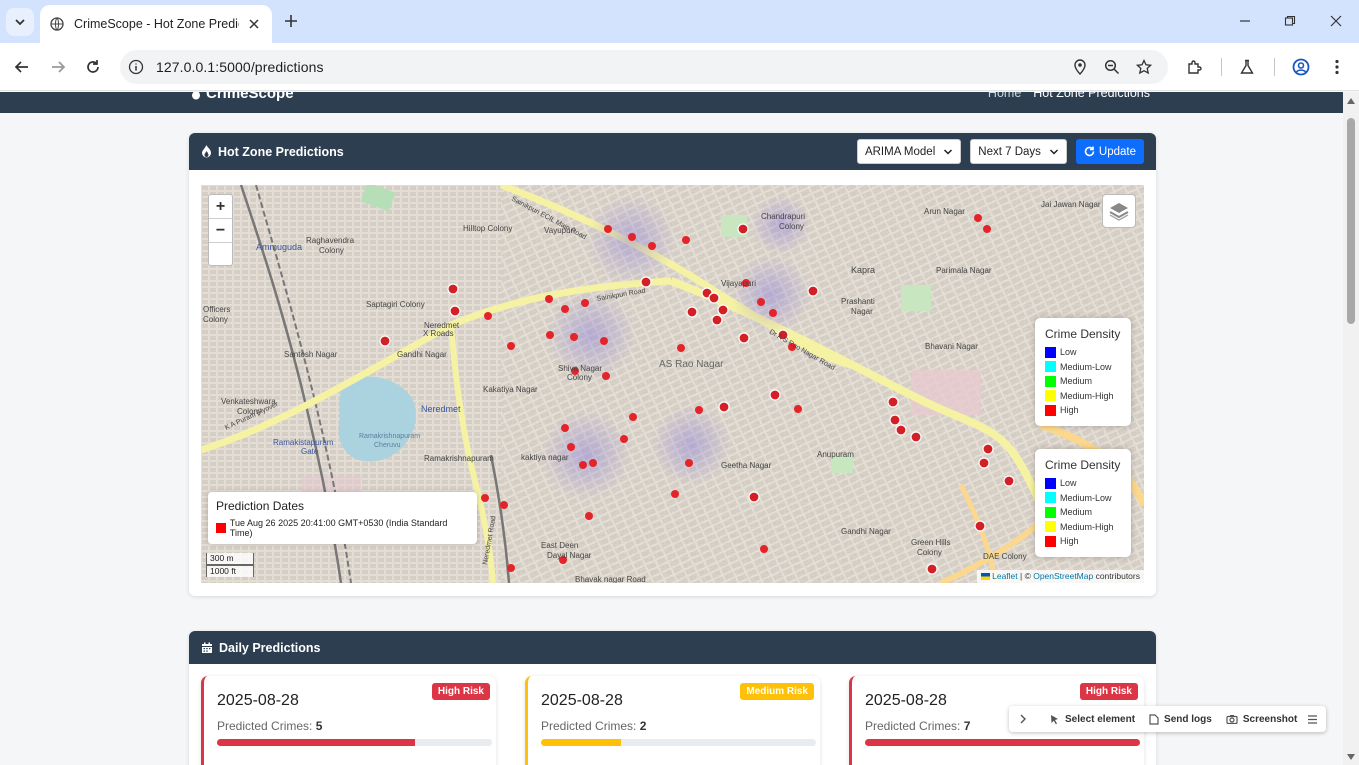  I want to click on layers-icon, so click(1119, 212).